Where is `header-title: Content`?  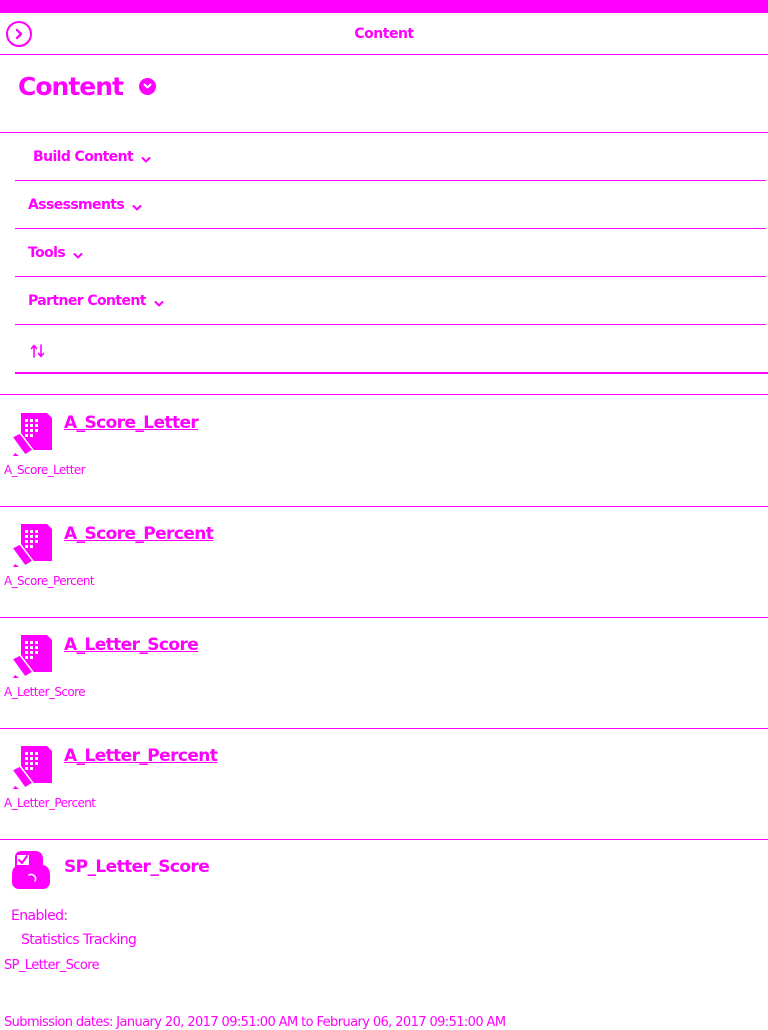
header-title: Content is located at coordinates (384, 34).